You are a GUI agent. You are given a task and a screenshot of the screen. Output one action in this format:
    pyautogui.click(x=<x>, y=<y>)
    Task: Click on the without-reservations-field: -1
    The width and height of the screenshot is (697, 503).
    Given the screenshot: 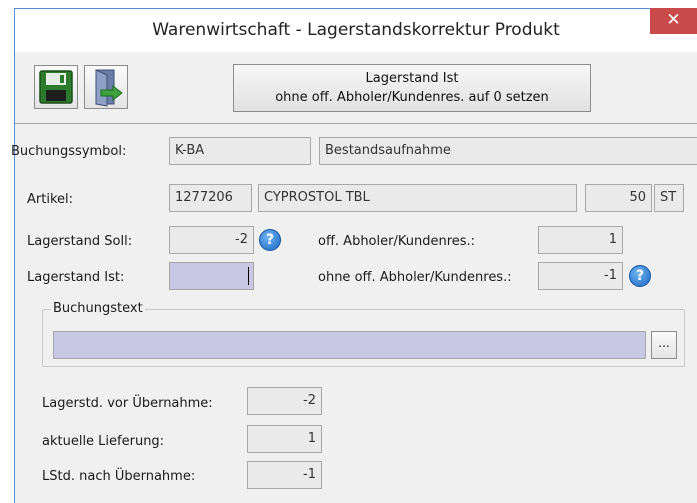 What is the action you would take?
    pyautogui.click(x=580, y=276)
    